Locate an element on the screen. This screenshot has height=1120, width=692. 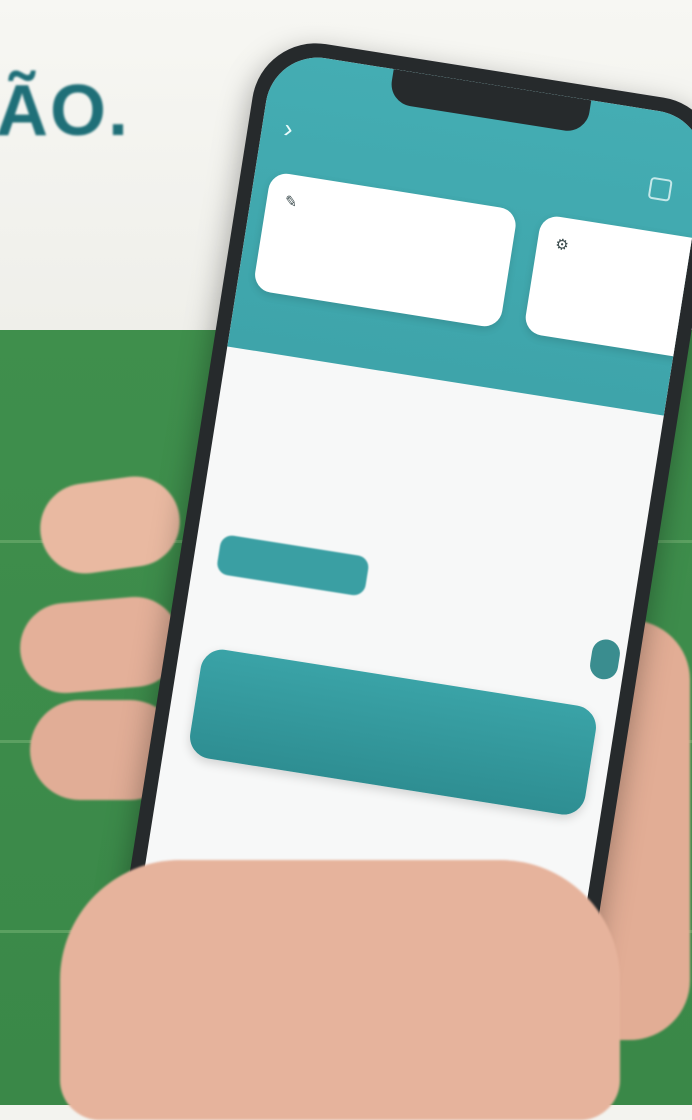
item-action-button is located at coordinates (293, 565).